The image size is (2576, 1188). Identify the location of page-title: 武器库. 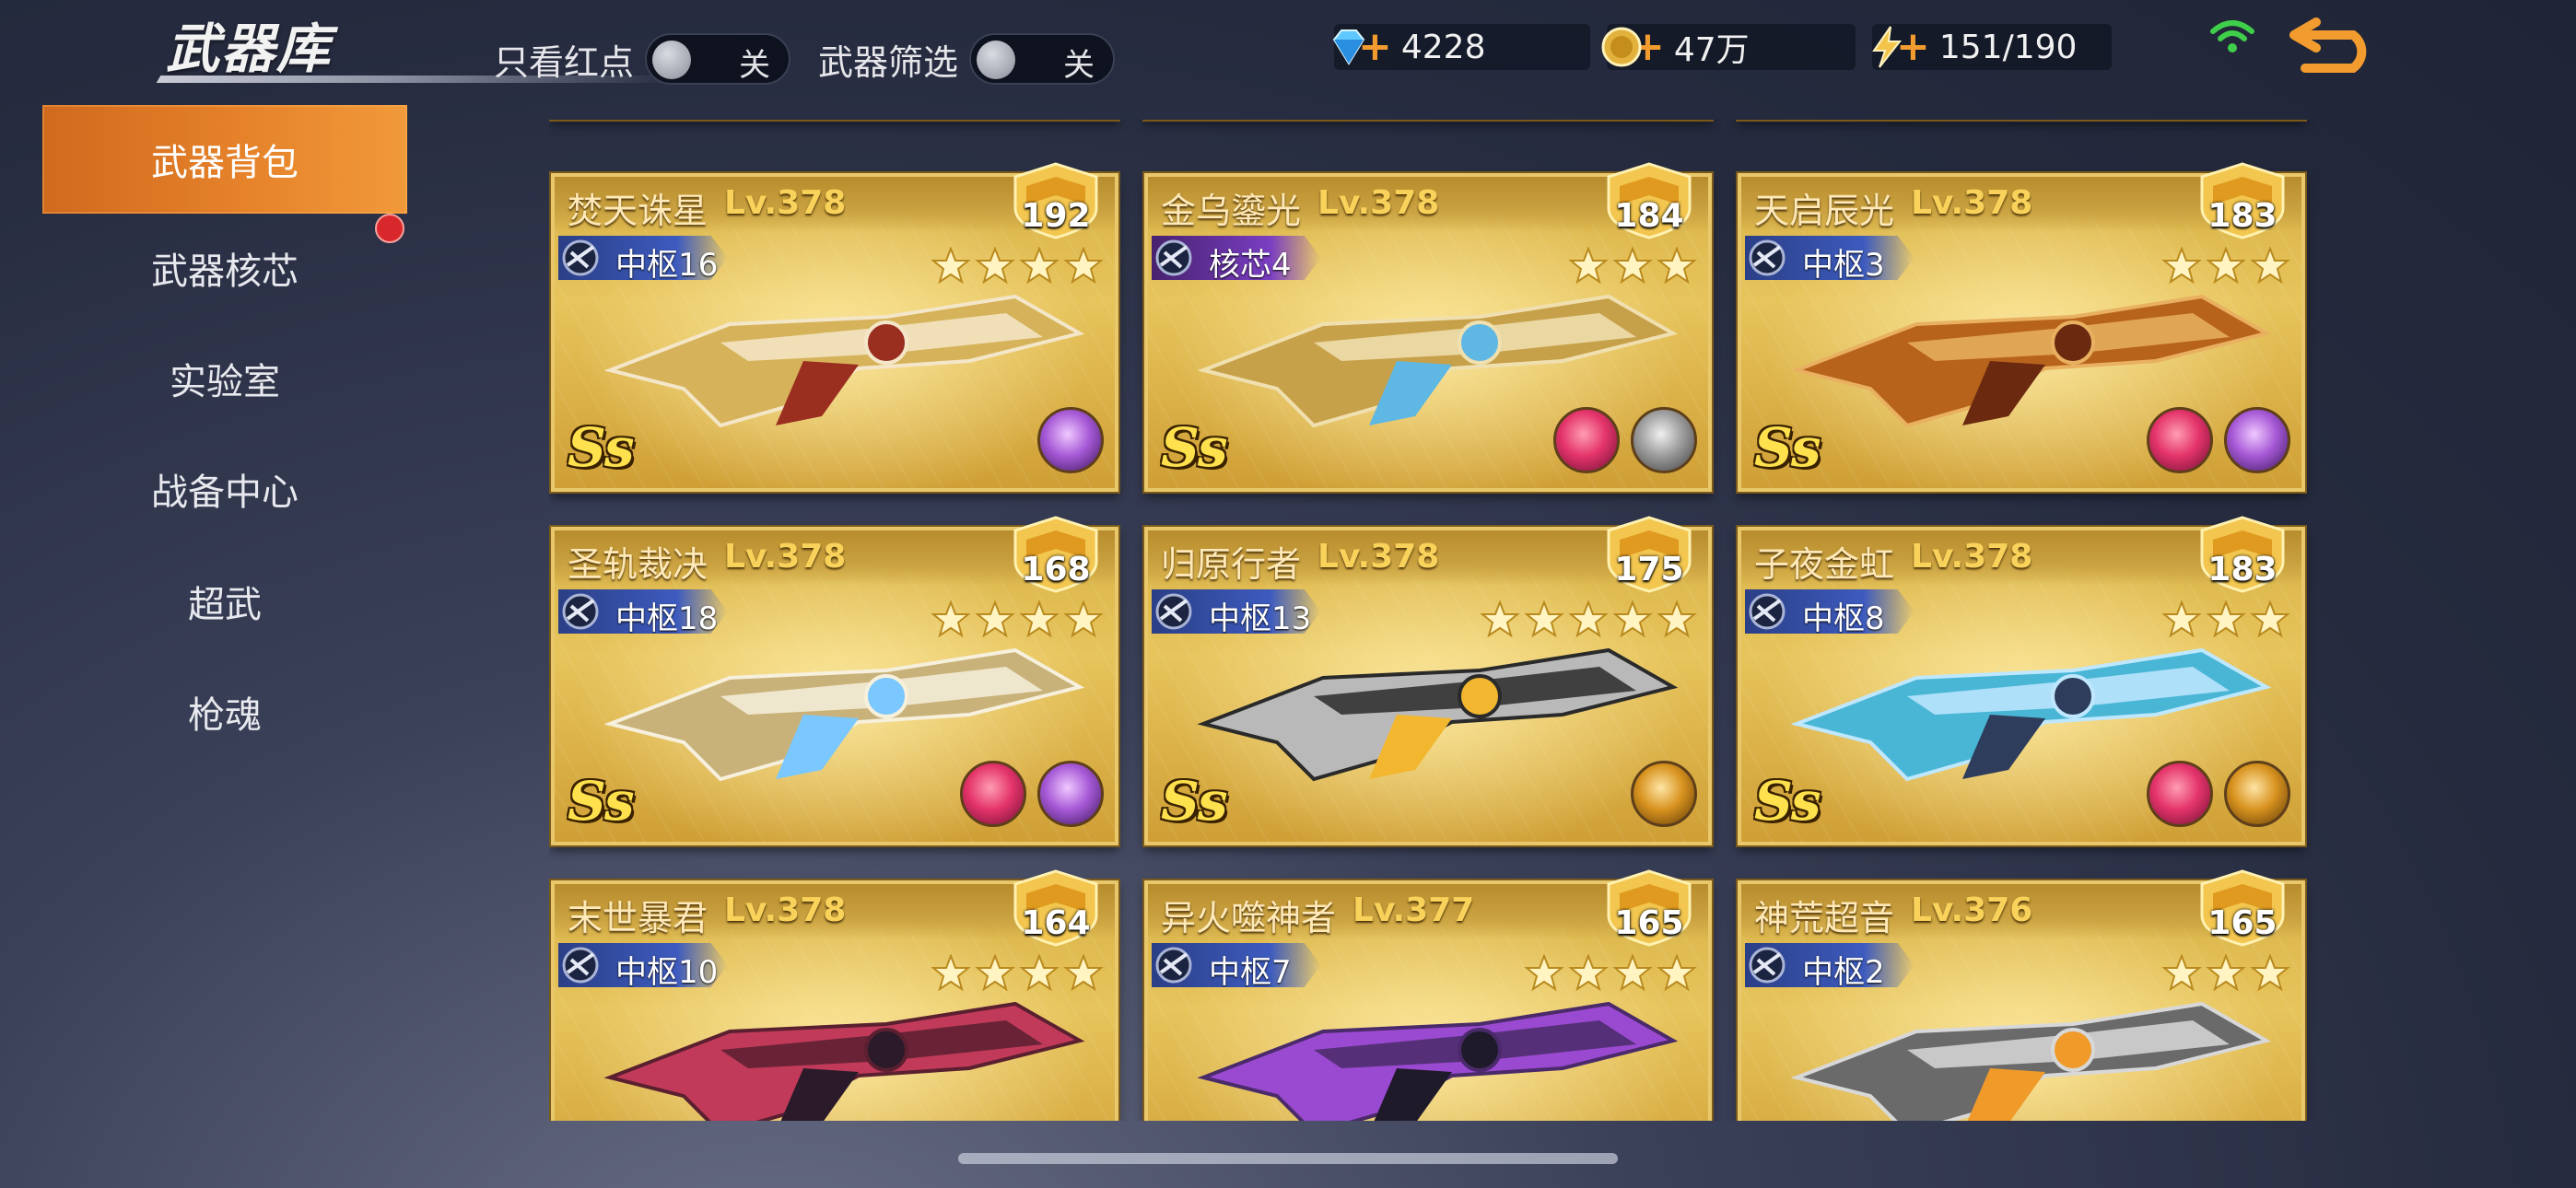
(249, 48).